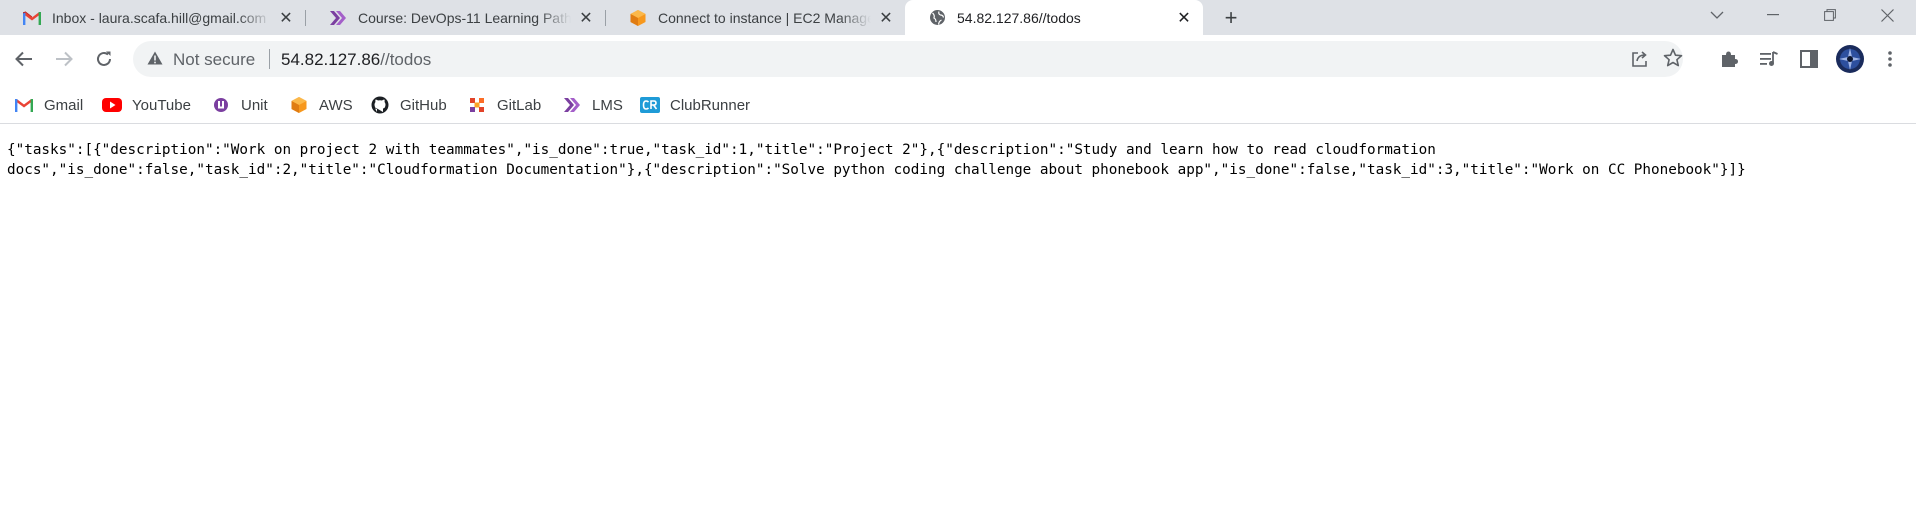 Image resolution: width=1916 pixels, height=517 pixels. Describe the element at coordinates (159, 17) in the screenshot. I see `tab-title: Inbox - laura.scafa.hill@gmail.com` at that location.